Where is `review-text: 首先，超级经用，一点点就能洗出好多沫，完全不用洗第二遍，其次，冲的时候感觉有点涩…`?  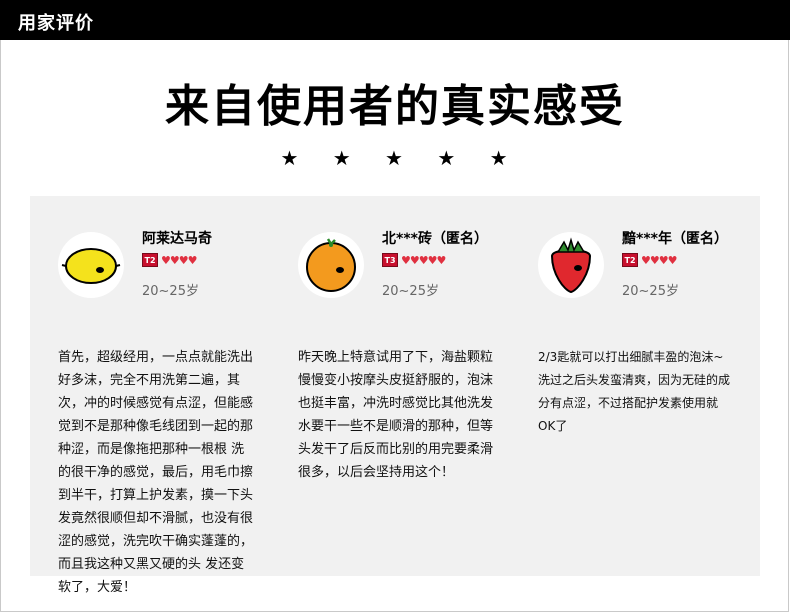 review-text: 首先，超级经用，一点点就能洗出好多沫，完全不用洗第二遍，其次，冲的时候感觉有点涩… is located at coordinates (156, 472).